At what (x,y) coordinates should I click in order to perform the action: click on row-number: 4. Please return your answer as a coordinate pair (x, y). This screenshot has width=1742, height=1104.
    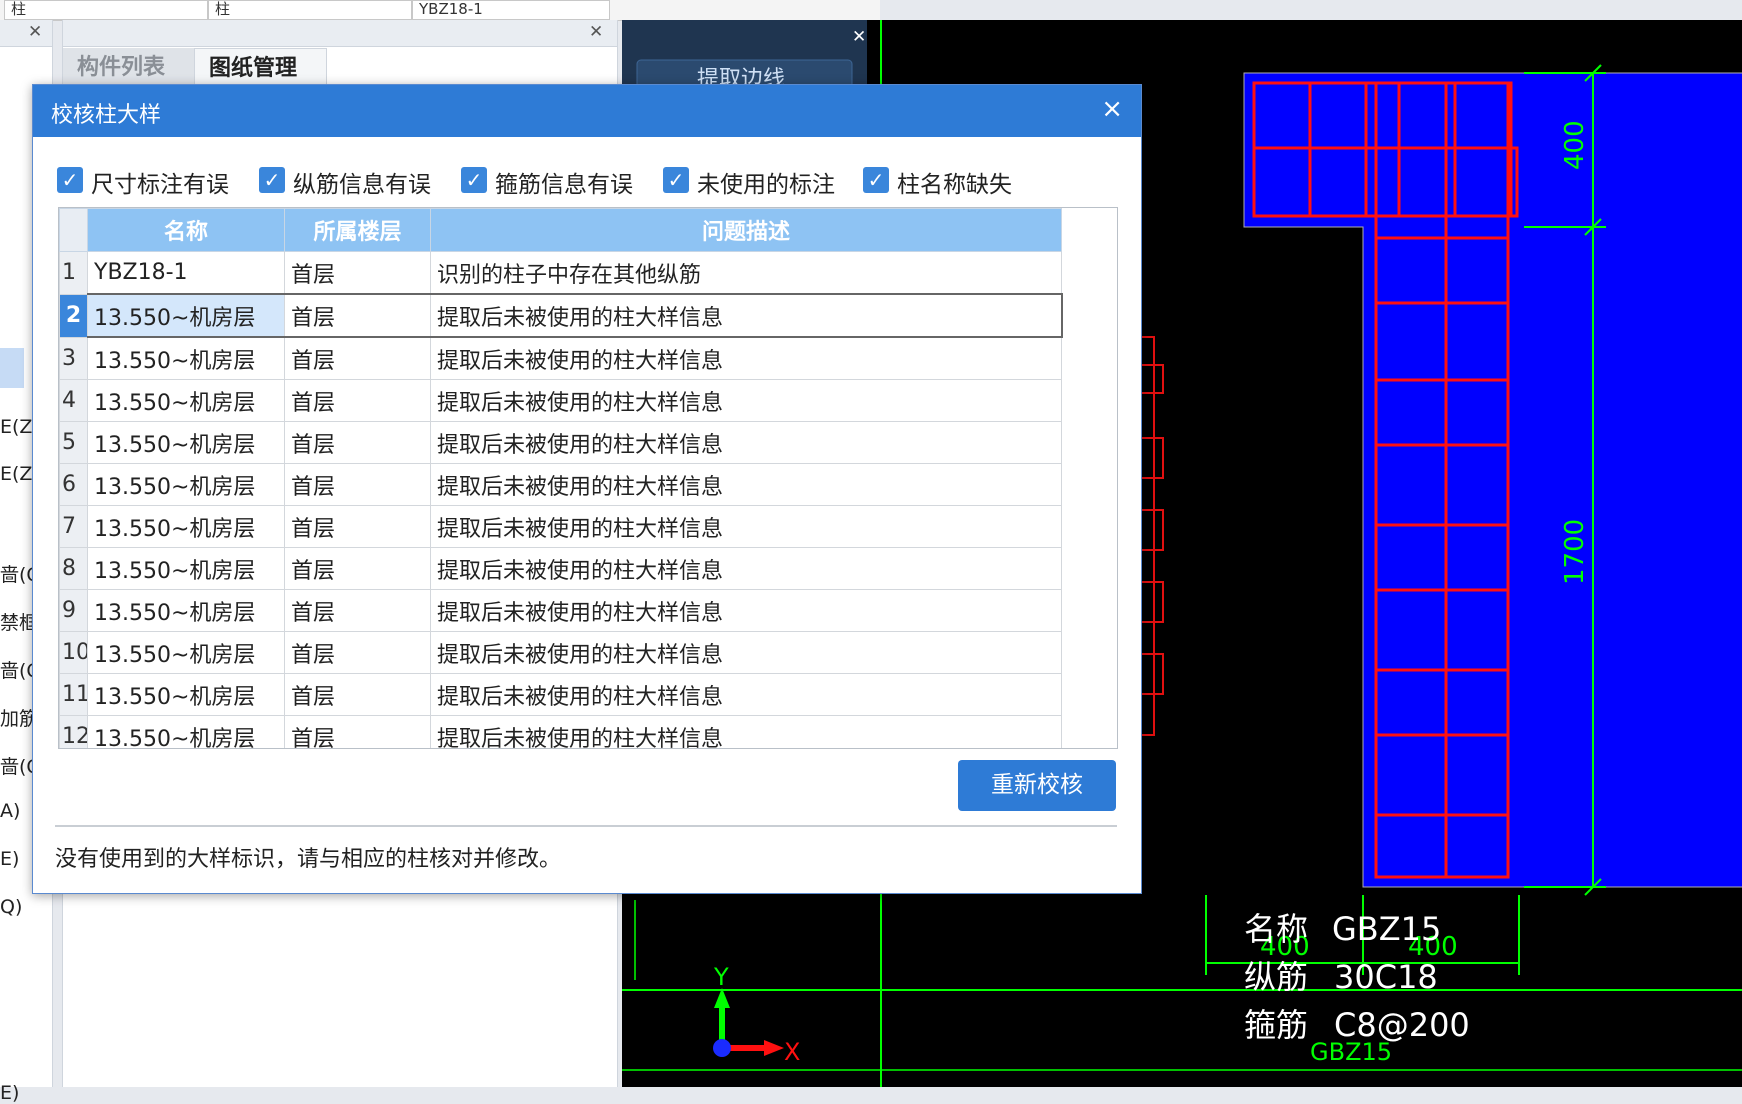
    Looking at the image, I should click on (73, 400).